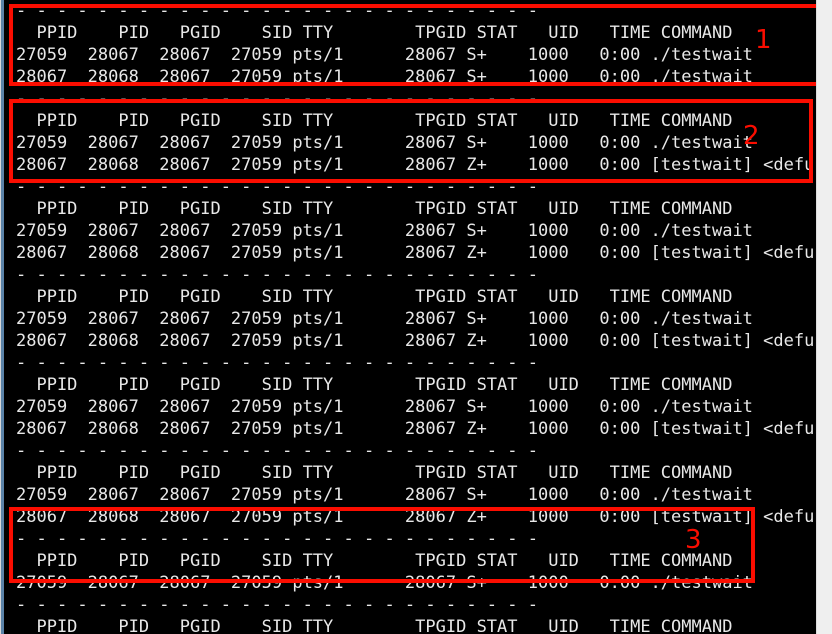 This screenshot has width=832, height=634. What do you see at coordinates (763, 40) in the screenshot?
I see `annotation-label-1: 1` at bounding box center [763, 40].